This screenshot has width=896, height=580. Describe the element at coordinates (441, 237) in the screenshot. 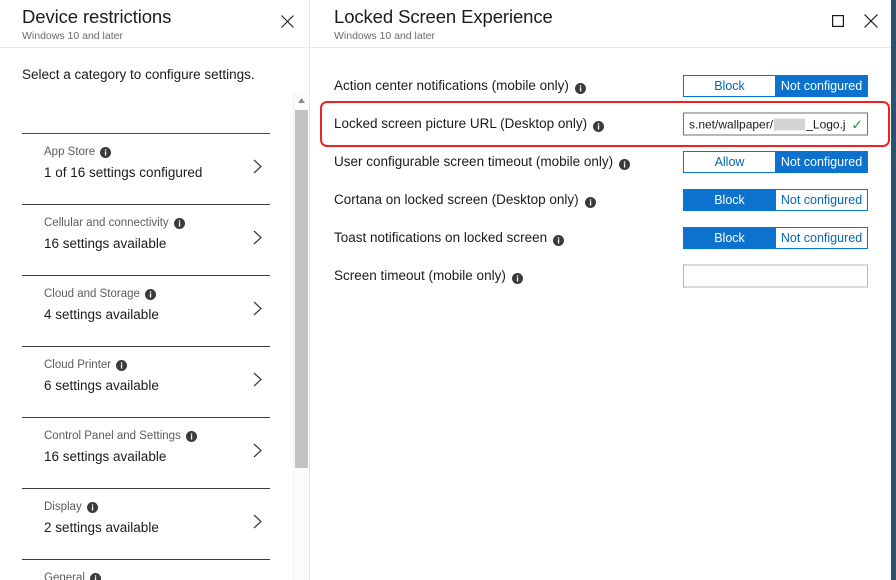

I see `setting-label-text: Toast notifications on locked screen` at that location.